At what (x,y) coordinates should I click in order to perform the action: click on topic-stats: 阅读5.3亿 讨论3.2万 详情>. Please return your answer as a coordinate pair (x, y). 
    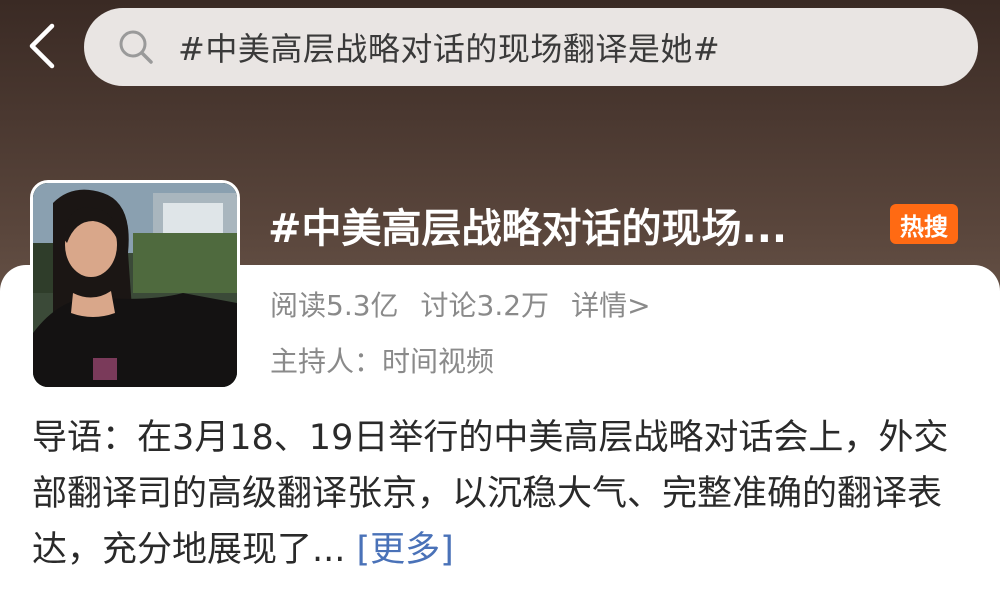
    Looking at the image, I should click on (460, 304).